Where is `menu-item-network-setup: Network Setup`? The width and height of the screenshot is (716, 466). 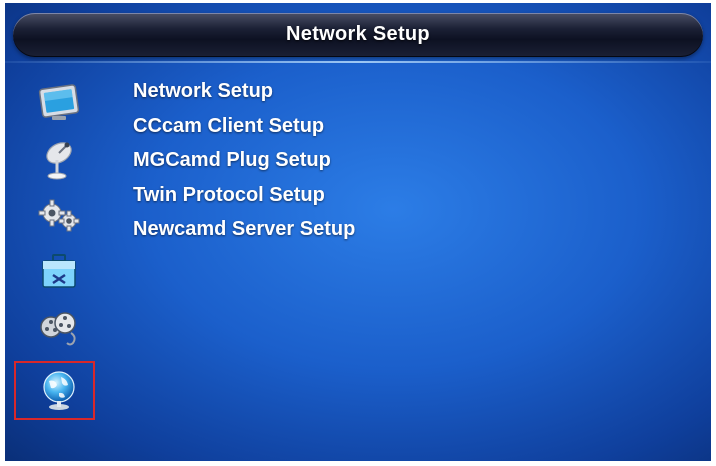
menu-item-network-setup: Network Setup is located at coordinates (244, 95).